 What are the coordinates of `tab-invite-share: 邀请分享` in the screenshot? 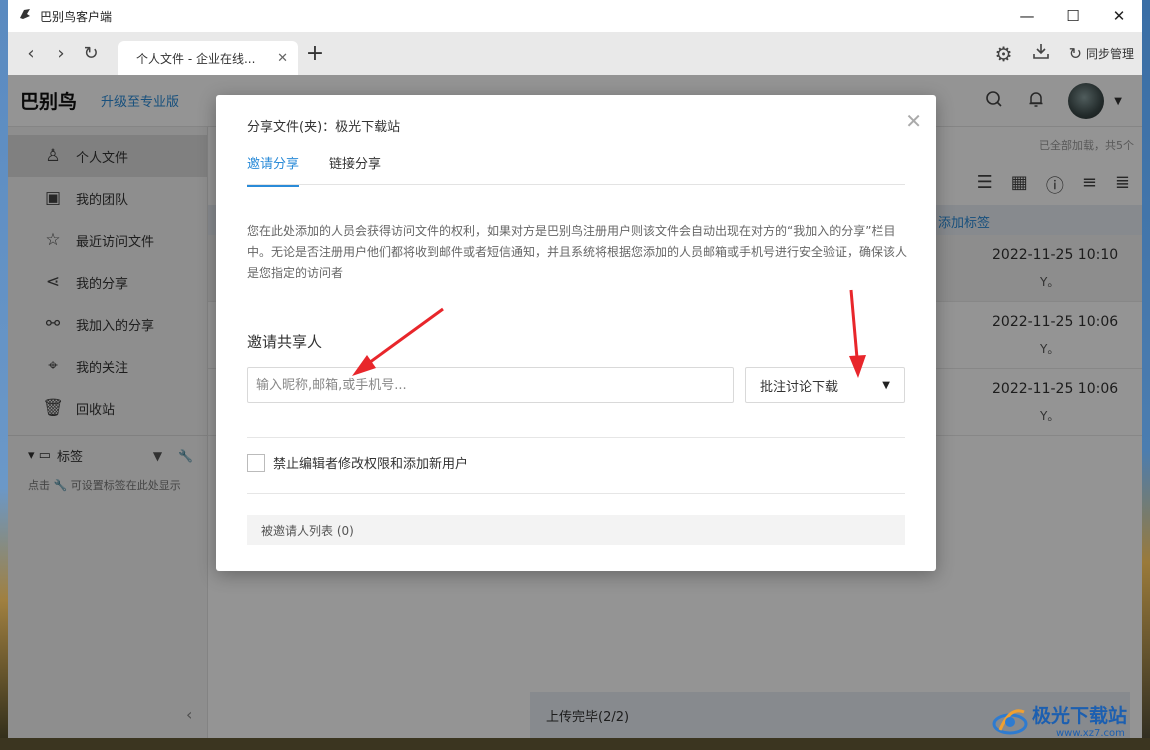 It's located at (273, 170).